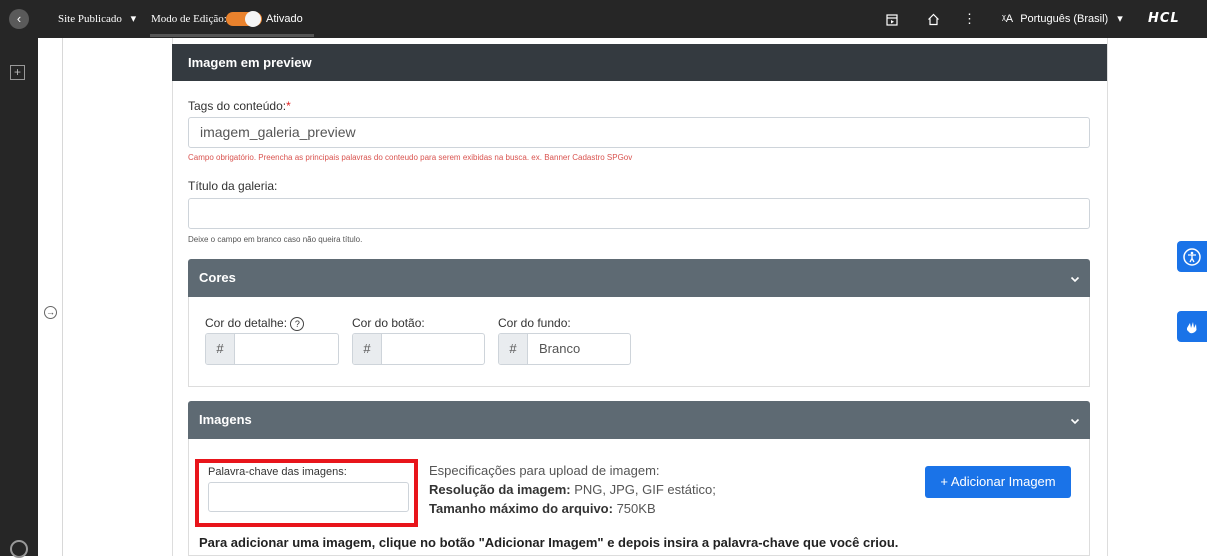  Describe the element at coordinates (1008, 19) in the screenshot. I see `translate-icon: ᵡA` at that location.